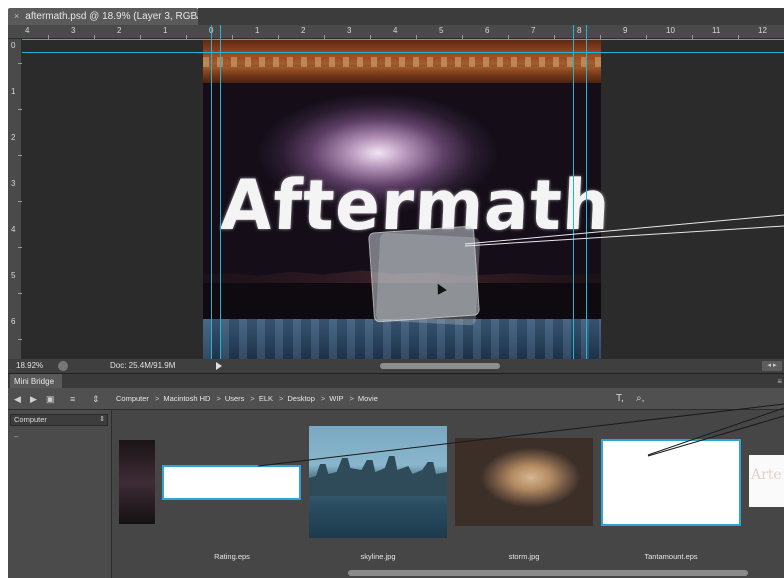 This screenshot has height=578, width=784. What do you see at coordinates (50, 399) in the screenshot?
I see `view-mode-icon: ▣` at bounding box center [50, 399].